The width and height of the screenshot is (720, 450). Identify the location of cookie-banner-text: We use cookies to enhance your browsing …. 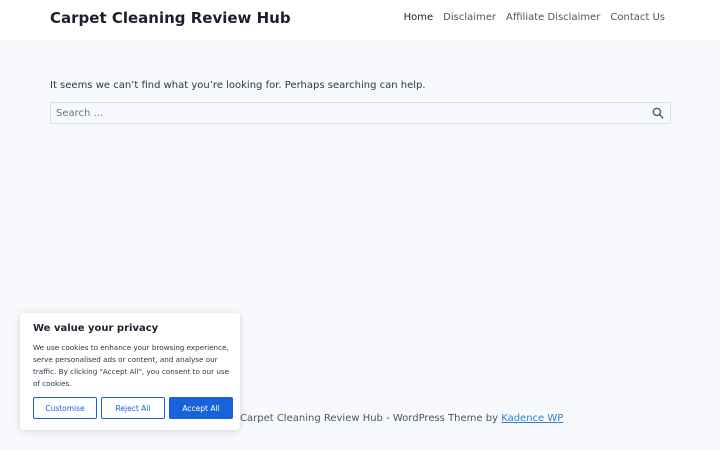
(131, 365).